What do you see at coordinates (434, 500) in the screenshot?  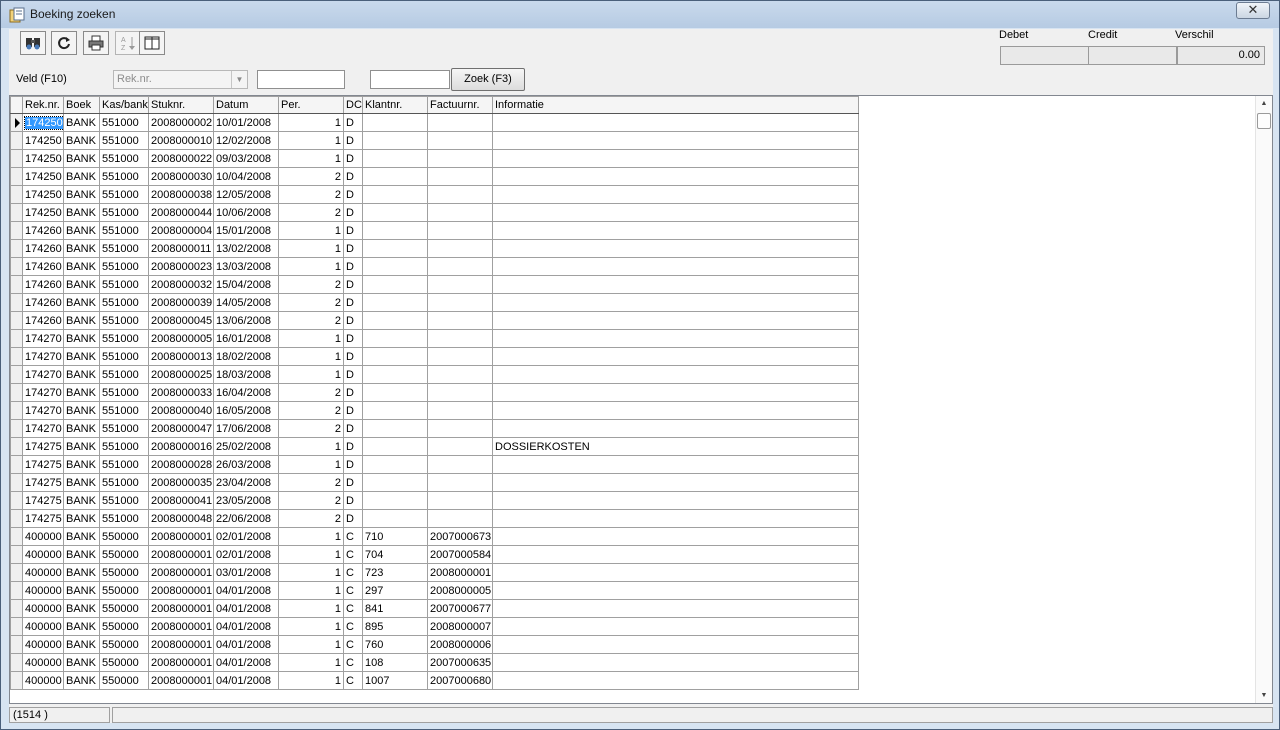 I see `table-row: 174275 BANK 551000 2008000041 23/05/2008 2 D` at bounding box center [434, 500].